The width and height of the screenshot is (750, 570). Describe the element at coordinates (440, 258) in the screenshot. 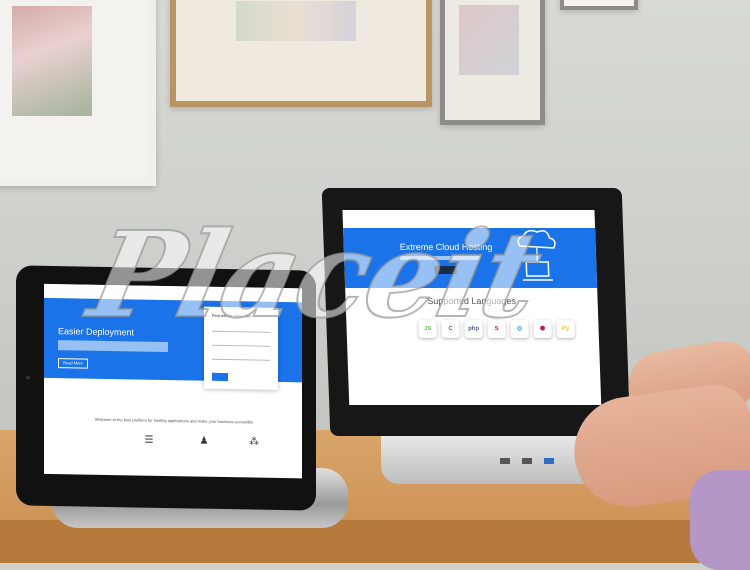

I see `laptop-hero-subtitle` at that location.